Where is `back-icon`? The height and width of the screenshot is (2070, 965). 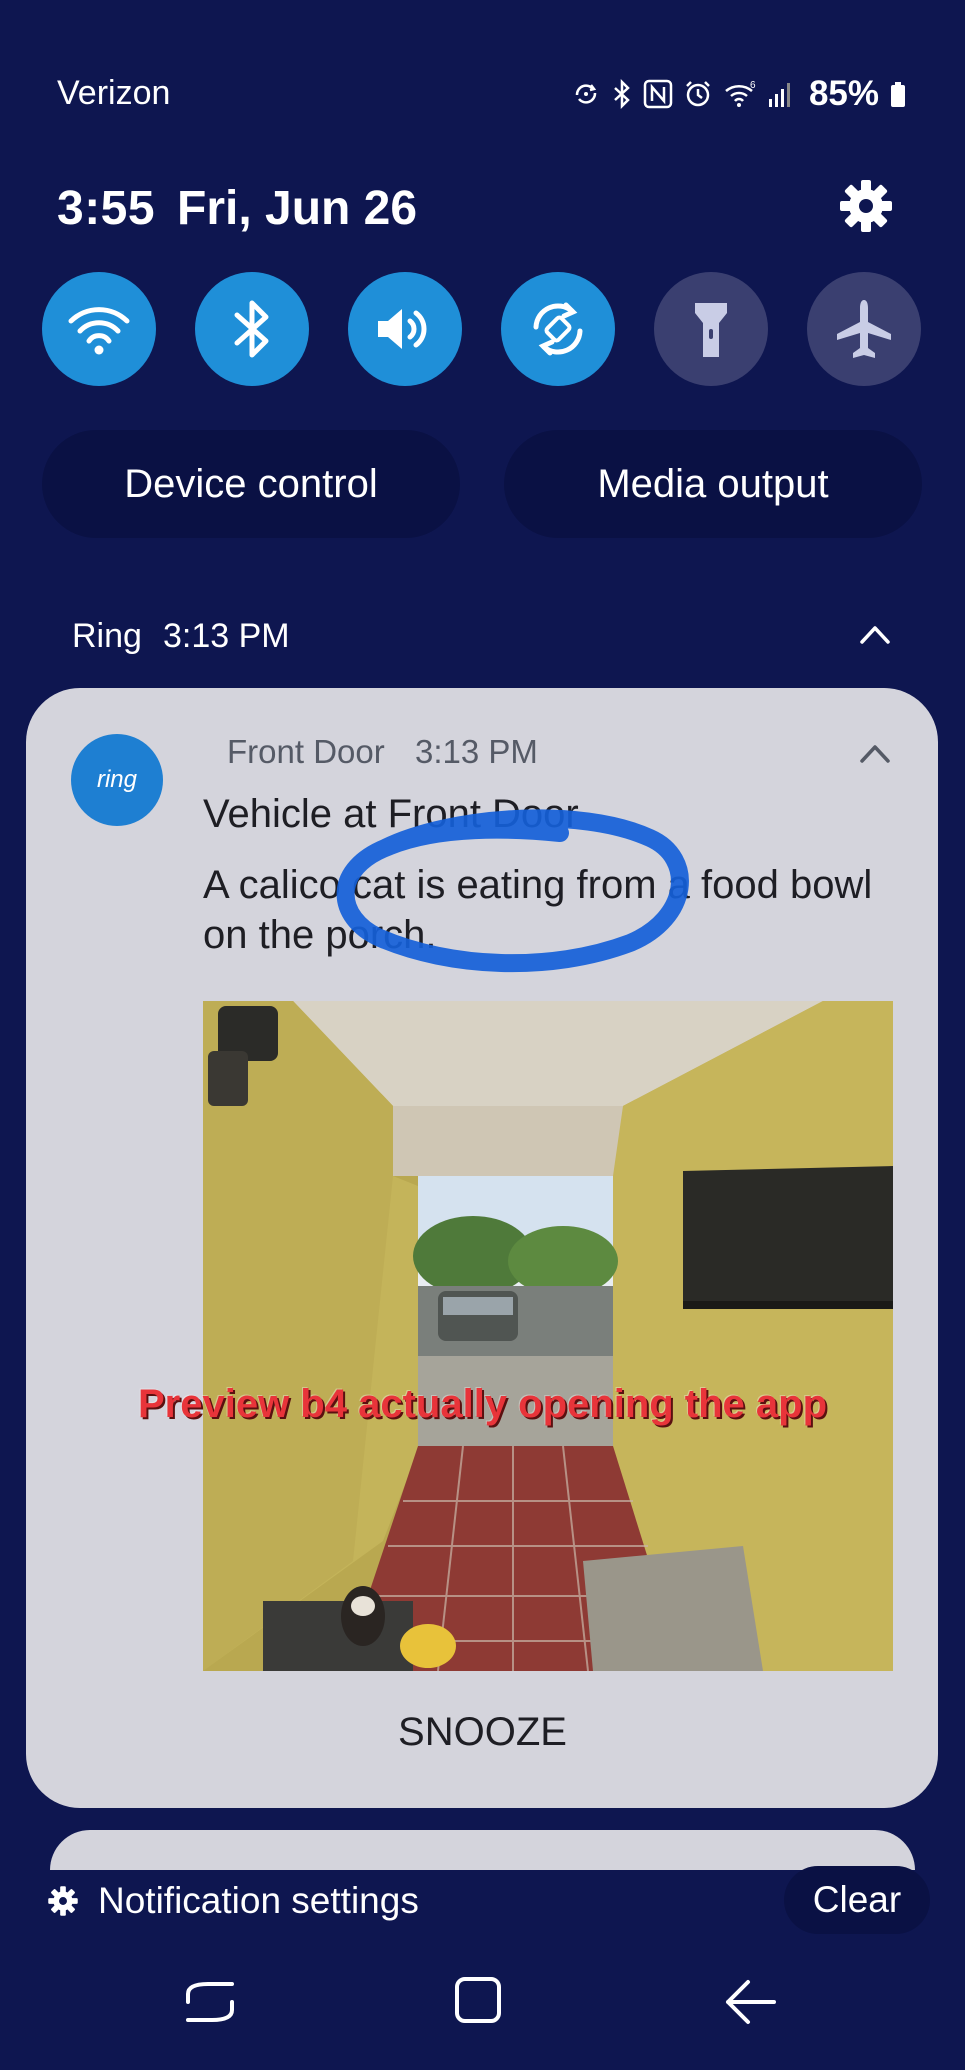
back-icon is located at coordinates (750, 2002).